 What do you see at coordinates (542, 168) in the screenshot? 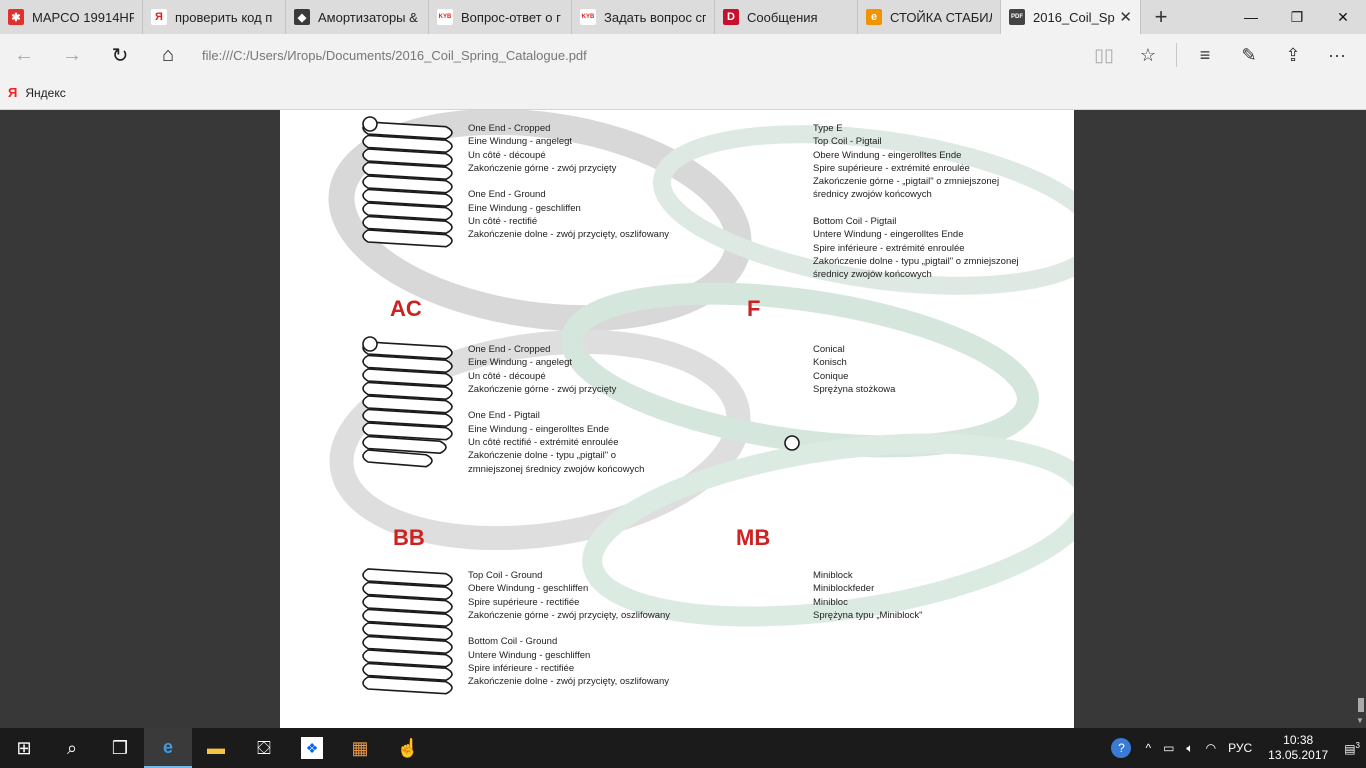
I see `description-line: Zakończenie górne - zwój przycięty` at bounding box center [542, 168].